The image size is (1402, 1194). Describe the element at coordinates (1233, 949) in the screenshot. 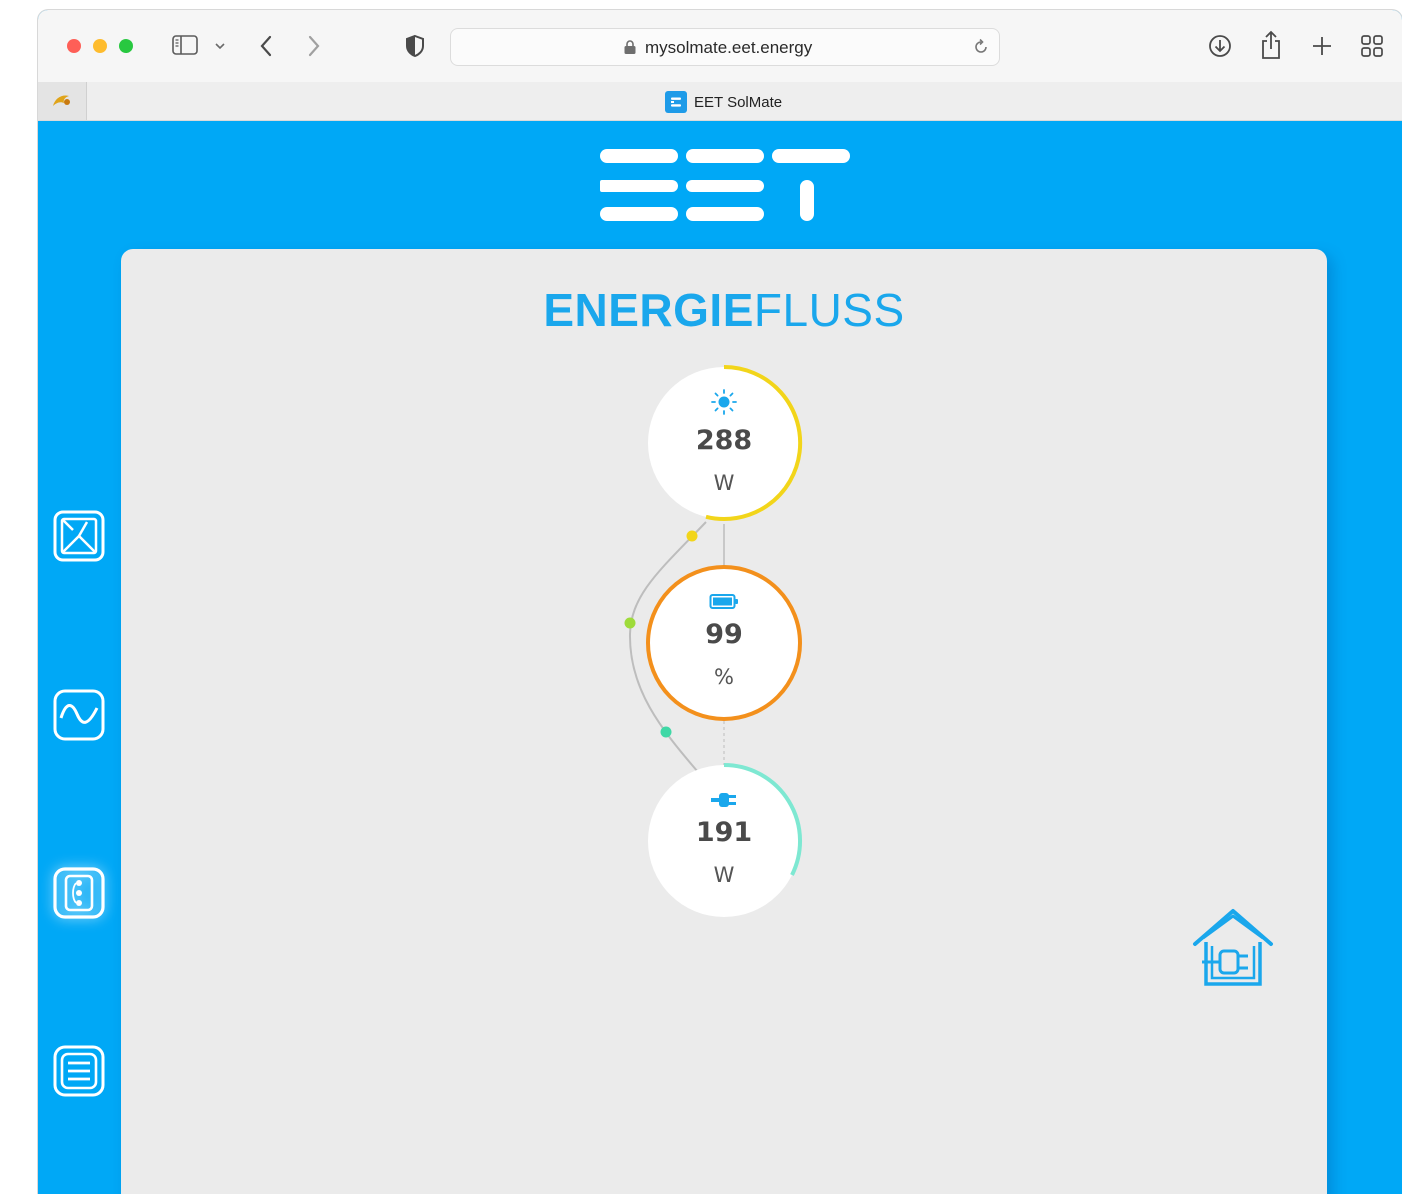

I see `house-plug-icon` at that location.